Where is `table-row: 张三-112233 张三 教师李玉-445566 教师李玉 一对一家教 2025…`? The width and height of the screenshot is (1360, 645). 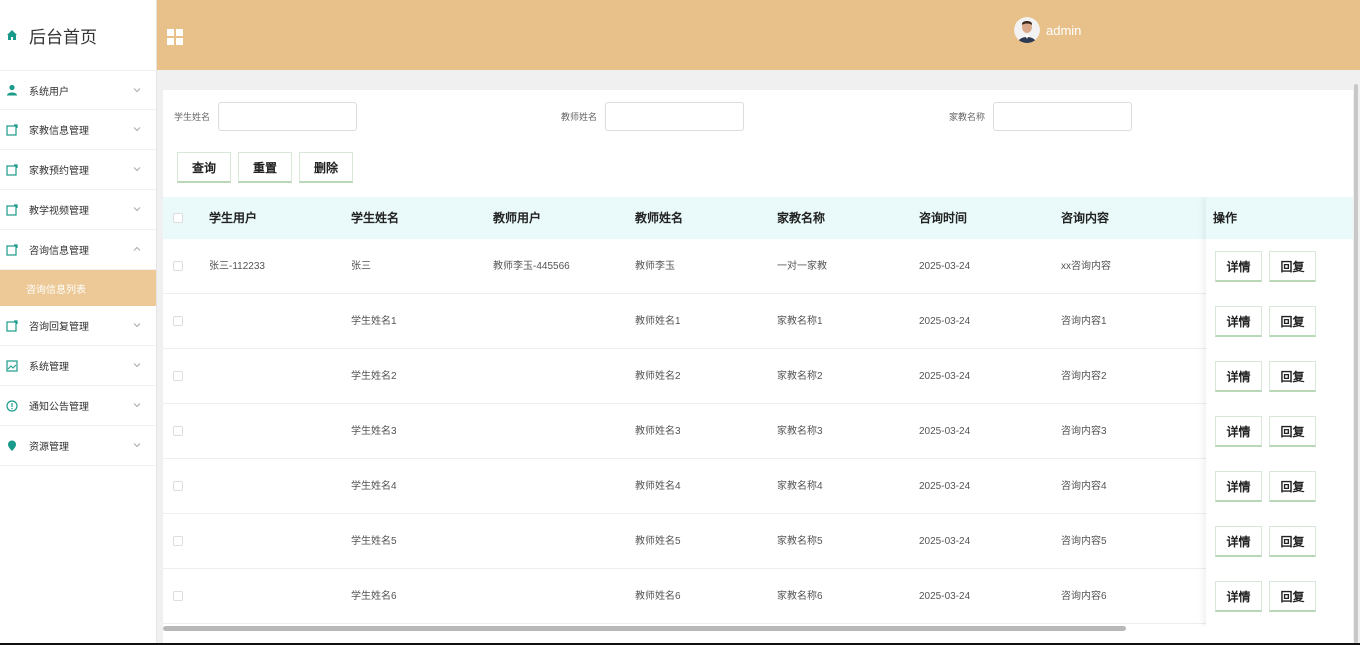
table-row: 张三-112233 张三 教师李玉-445566 教师李玉 一对一家教 2025… is located at coordinates (758, 266).